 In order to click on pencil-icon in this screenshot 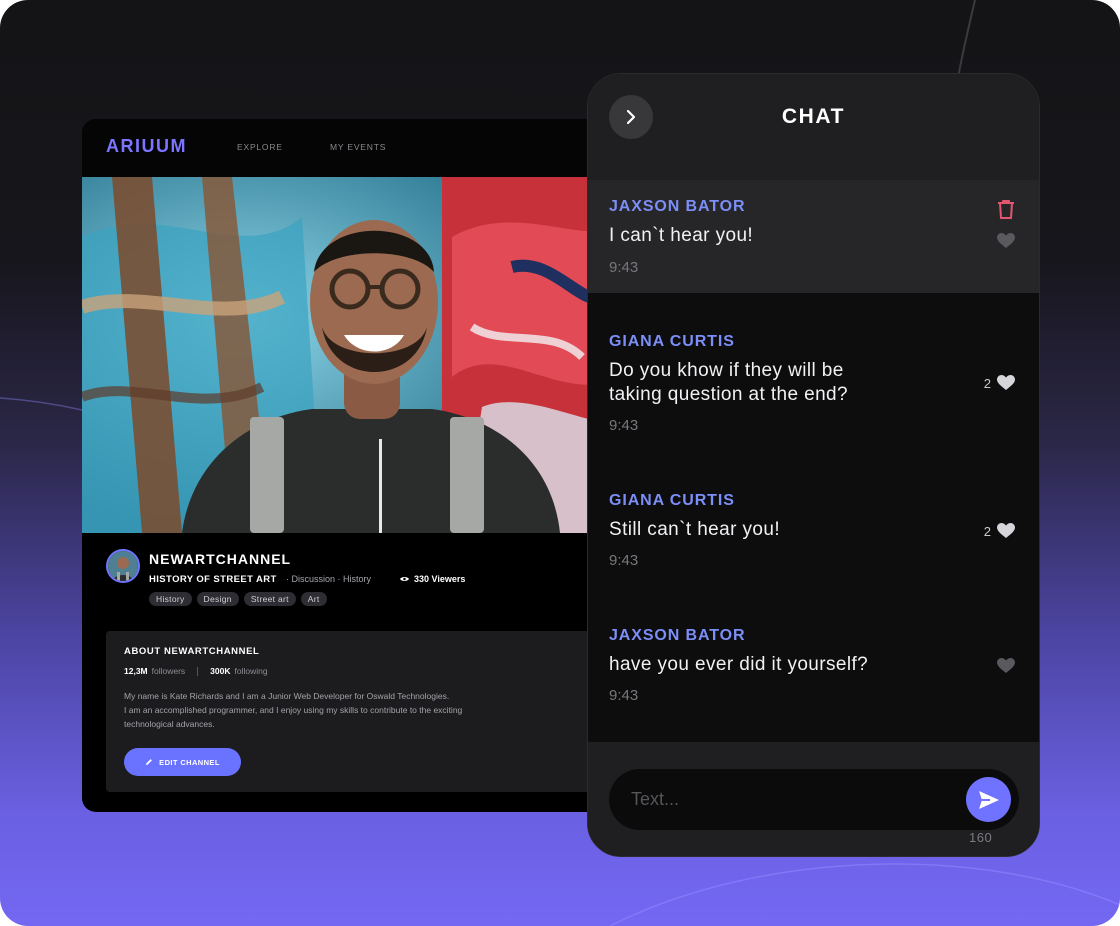, I will do `click(149, 762)`.